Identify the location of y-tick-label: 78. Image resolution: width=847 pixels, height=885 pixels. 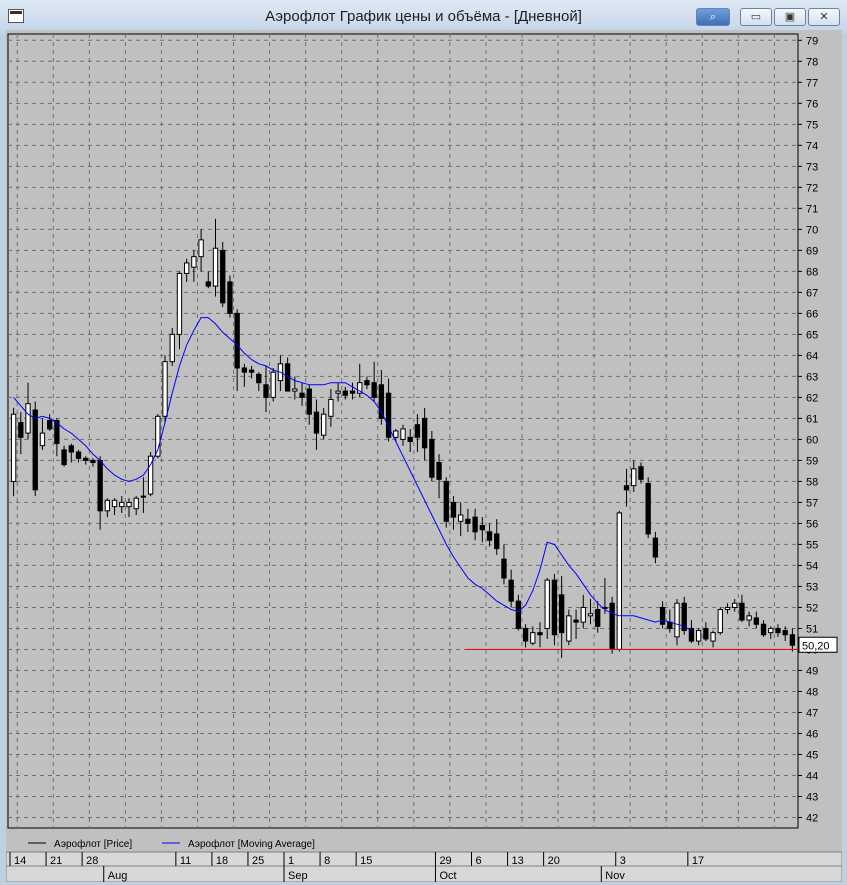
(812, 62).